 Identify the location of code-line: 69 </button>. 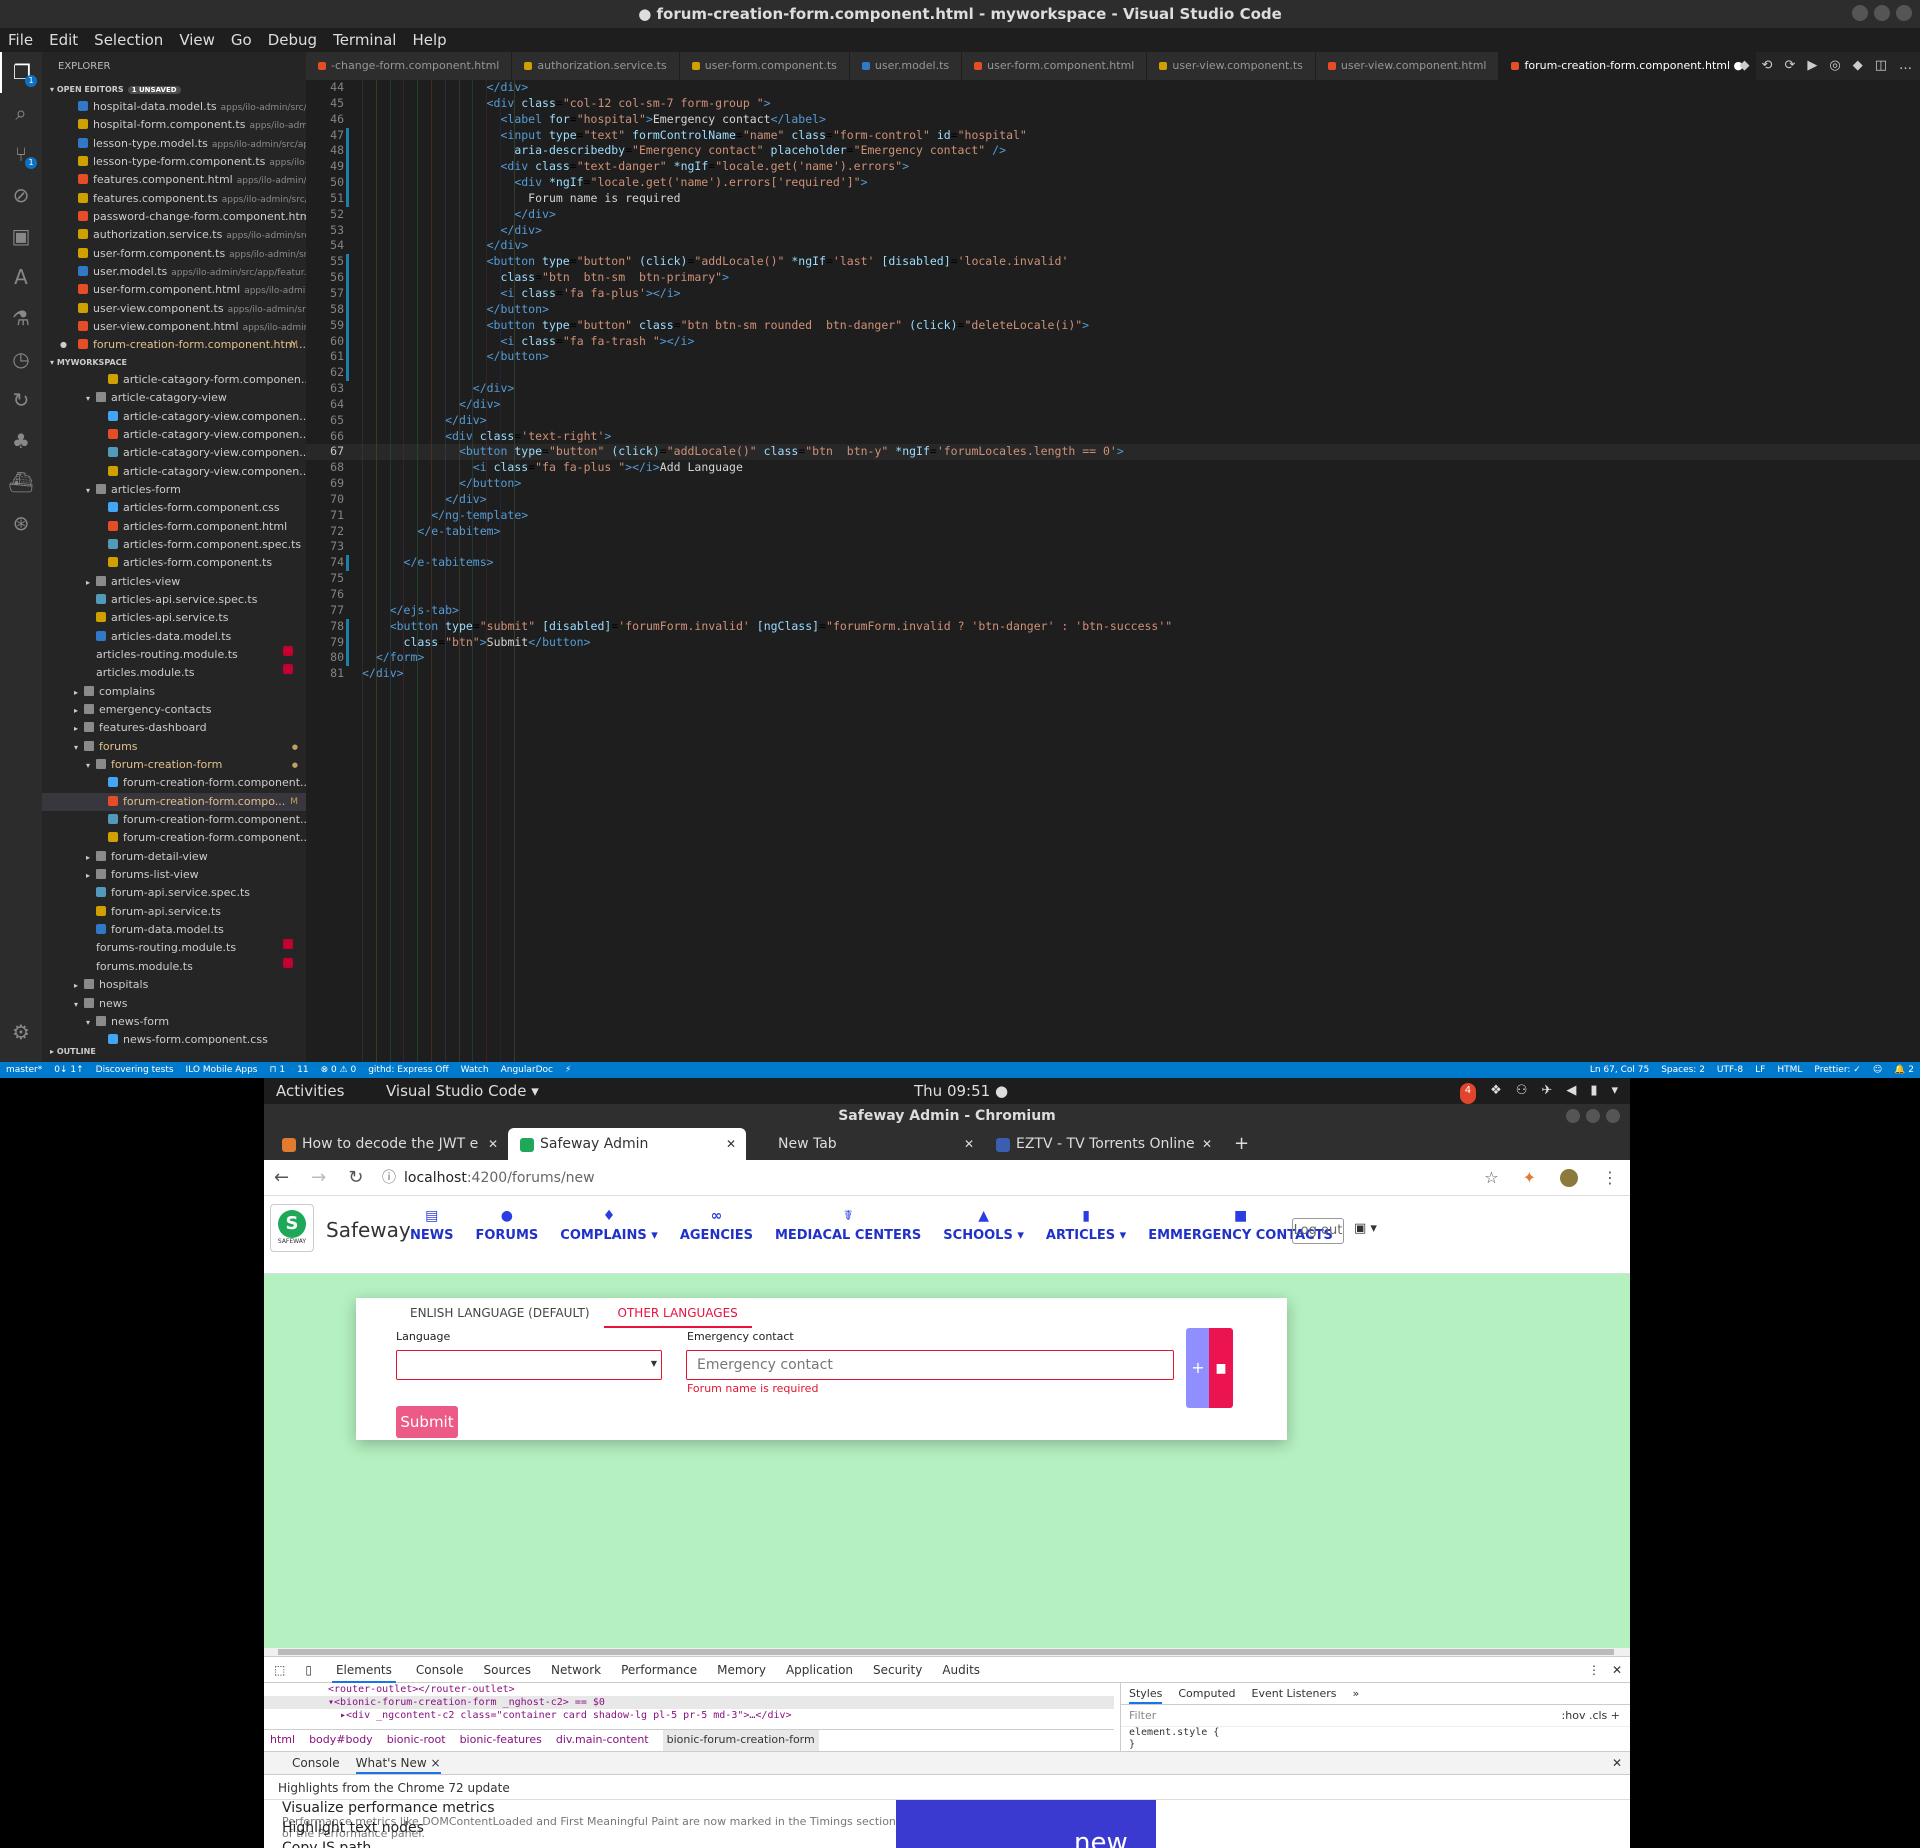
(1113, 484).